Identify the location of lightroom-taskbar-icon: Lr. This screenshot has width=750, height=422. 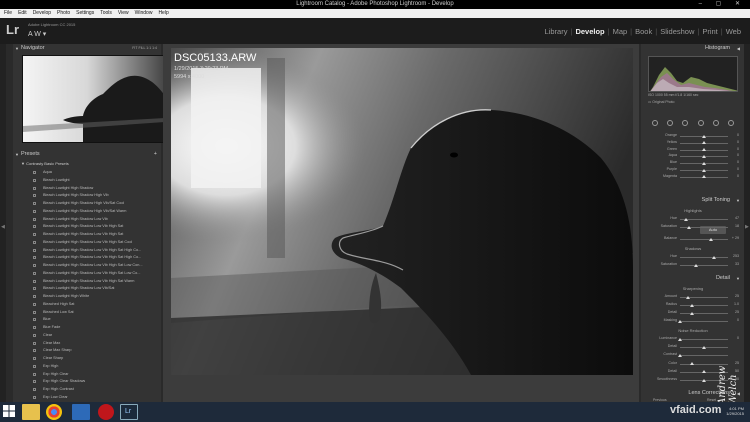
(129, 412).